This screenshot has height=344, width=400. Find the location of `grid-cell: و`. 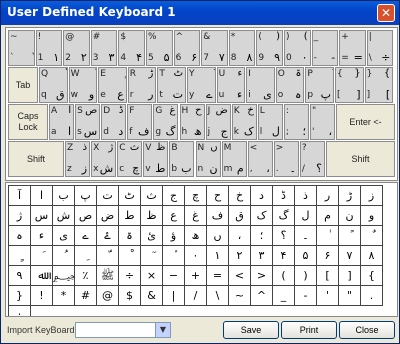

grid-cell: و is located at coordinates (372, 216).